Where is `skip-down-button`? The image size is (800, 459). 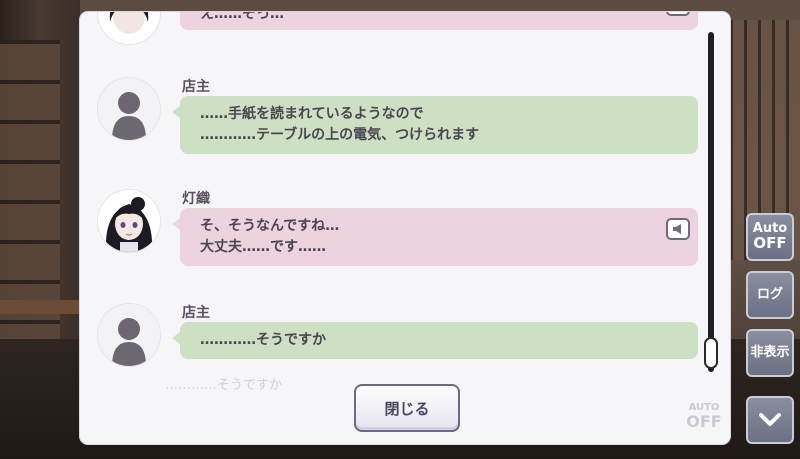
skip-down-button is located at coordinates (770, 420).